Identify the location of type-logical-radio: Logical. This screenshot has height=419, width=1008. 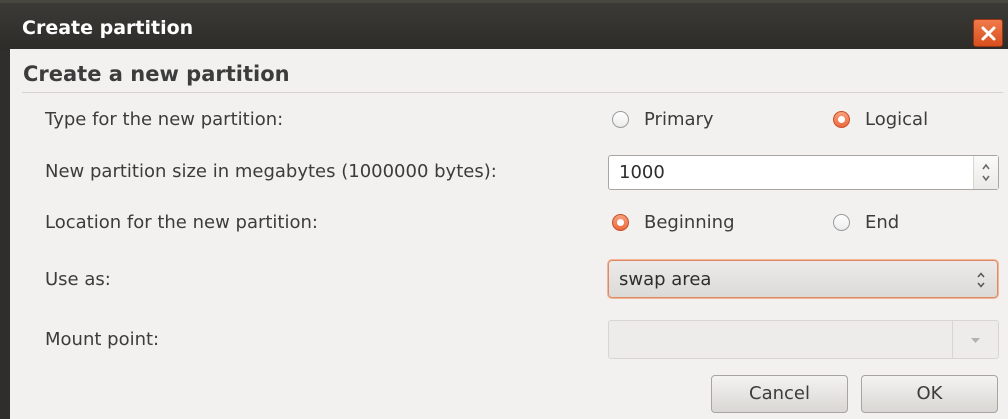
(880, 119).